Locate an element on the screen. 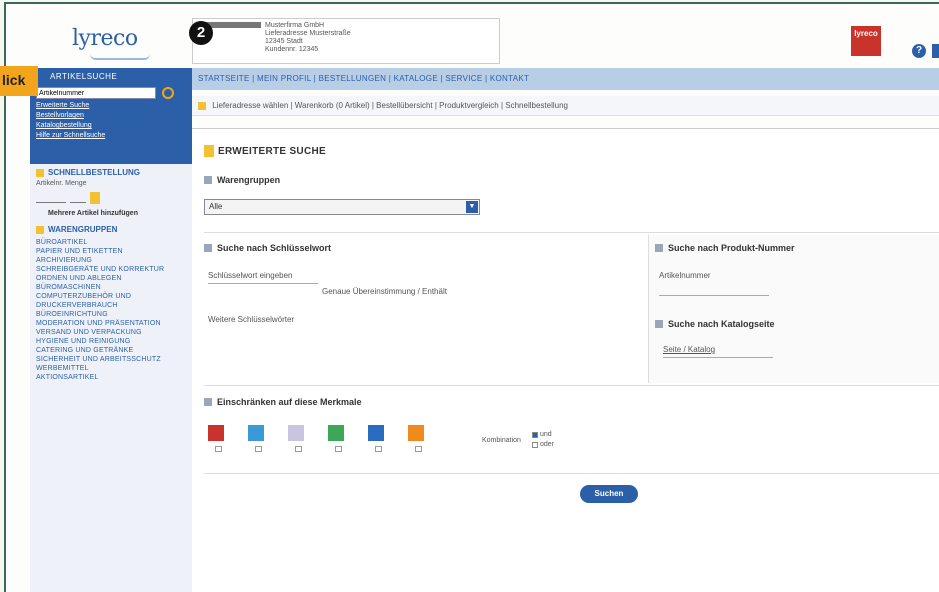 The image size is (939, 592). quick-order-icon is located at coordinates (40, 172).